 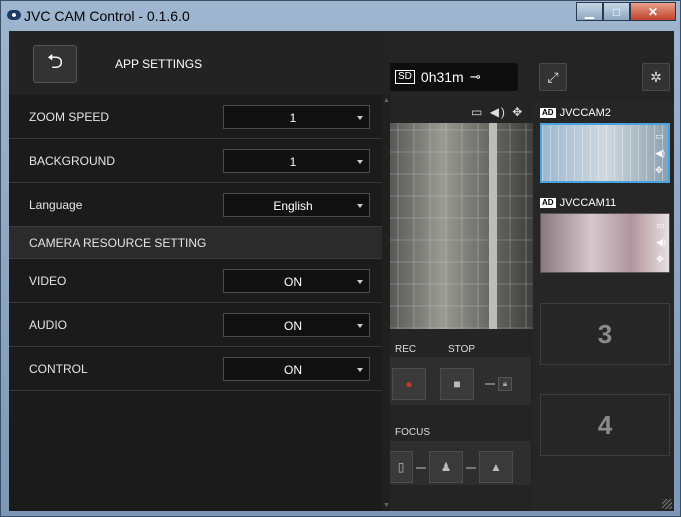 I want to click on camera-tile-2: AD JVCCAM11 ▭ ◀) ✥, so click(x=605, y=235).